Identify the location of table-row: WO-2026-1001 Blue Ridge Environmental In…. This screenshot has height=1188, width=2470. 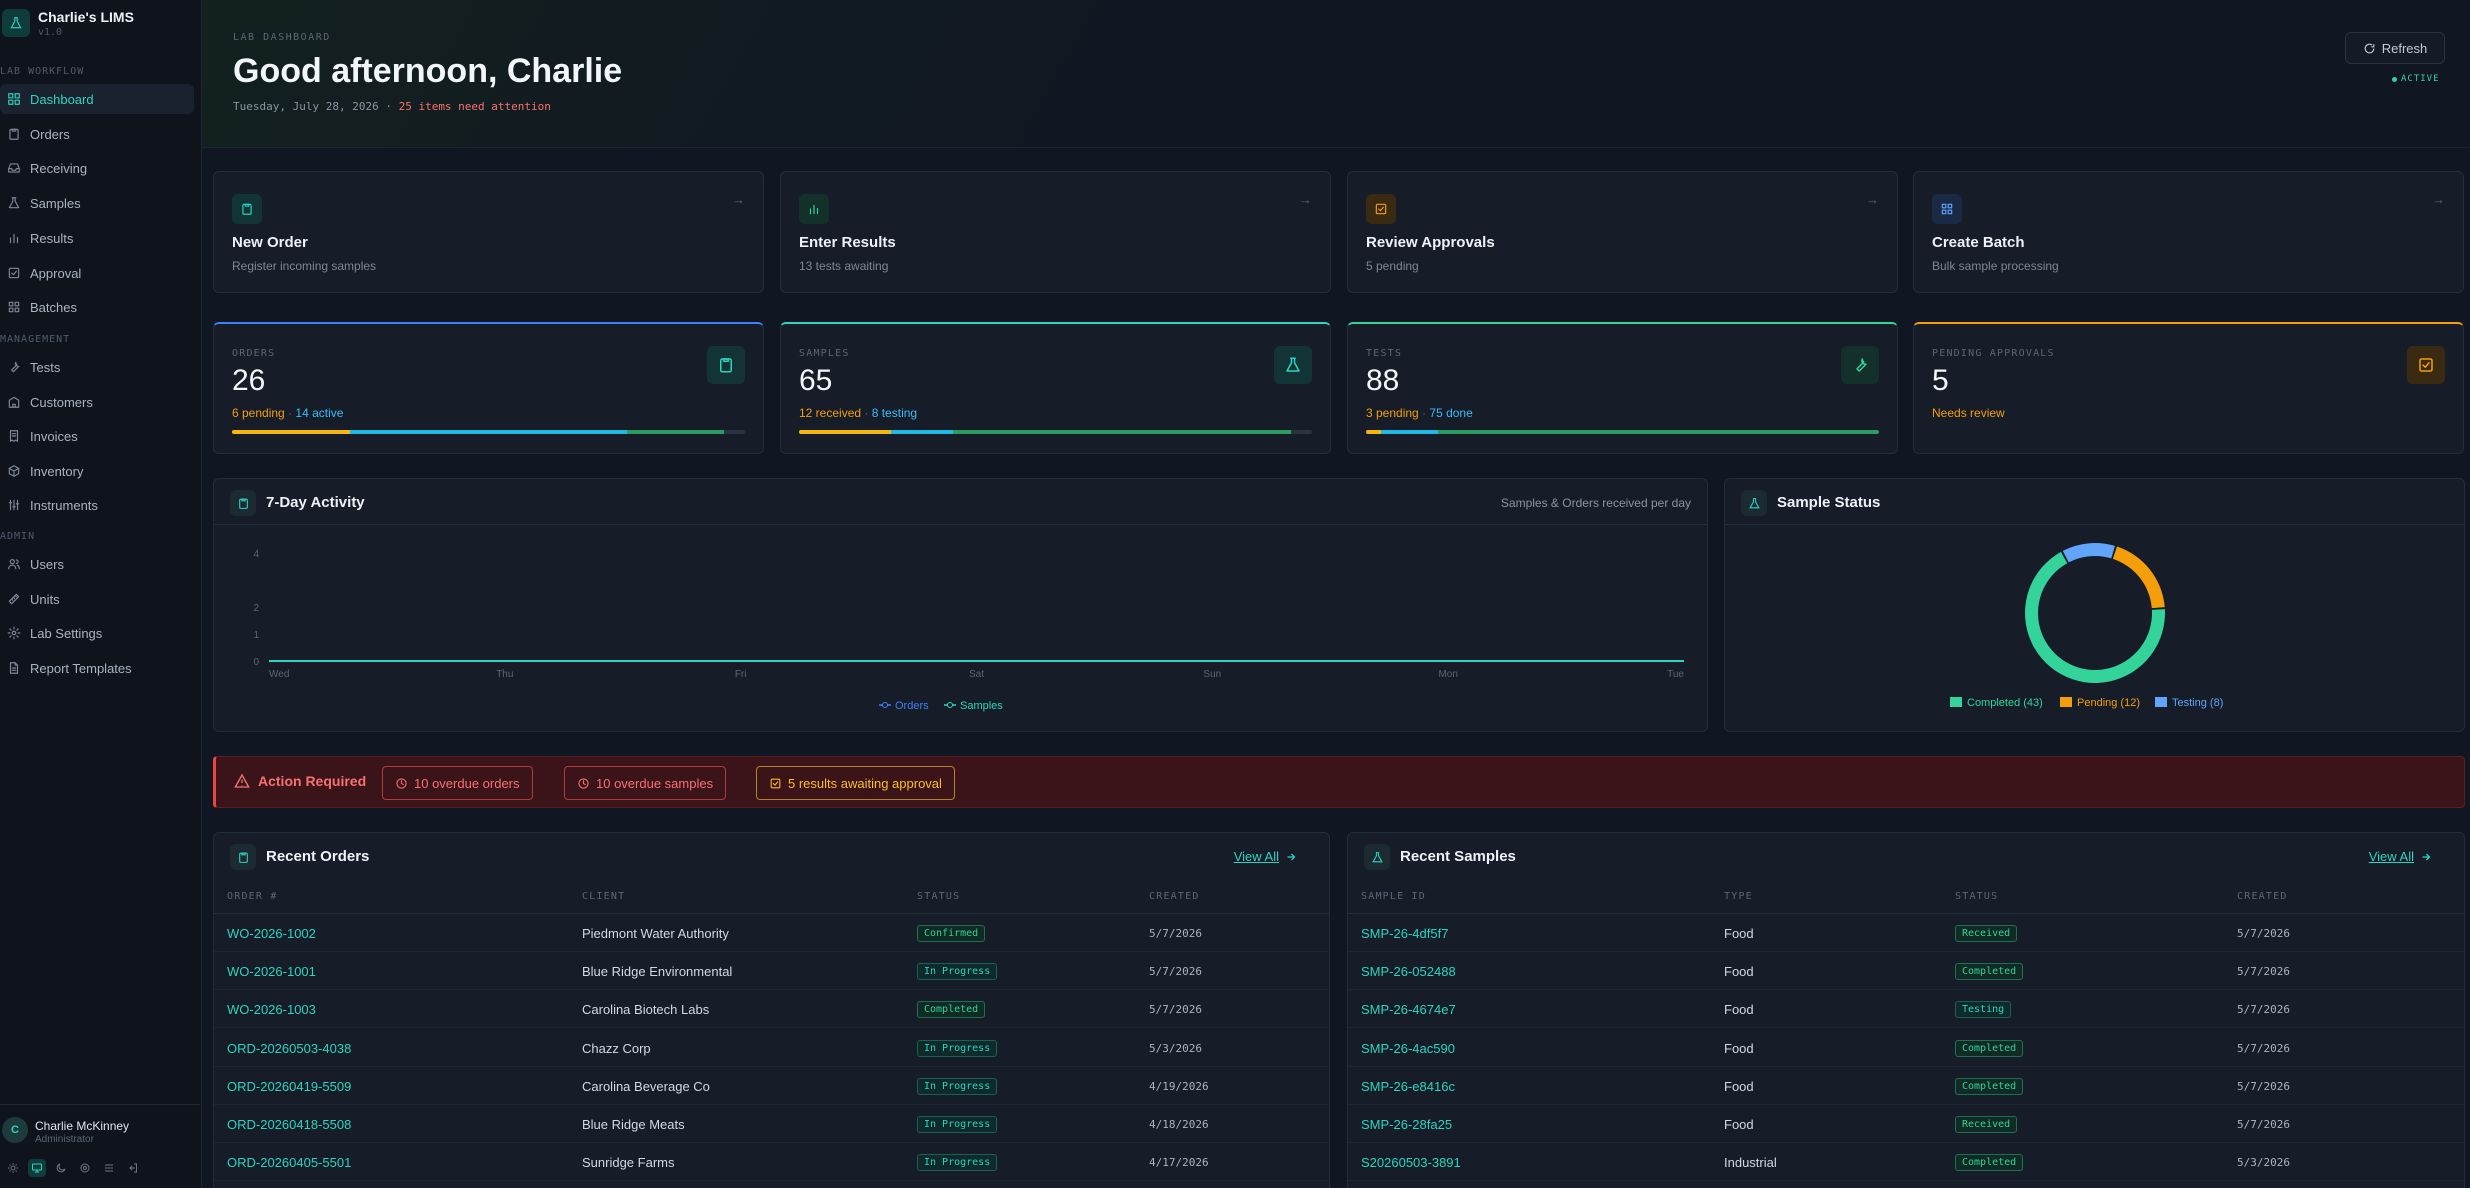
(771, 971).